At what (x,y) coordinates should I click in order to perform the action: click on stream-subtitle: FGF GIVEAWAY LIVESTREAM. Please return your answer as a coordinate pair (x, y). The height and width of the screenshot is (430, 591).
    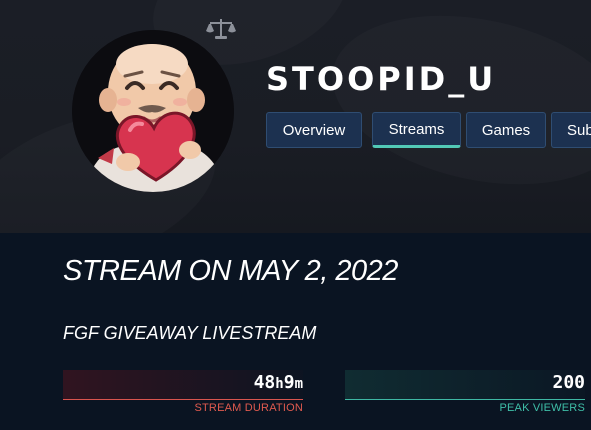
    Looking at the image, I should click on (190, 333).